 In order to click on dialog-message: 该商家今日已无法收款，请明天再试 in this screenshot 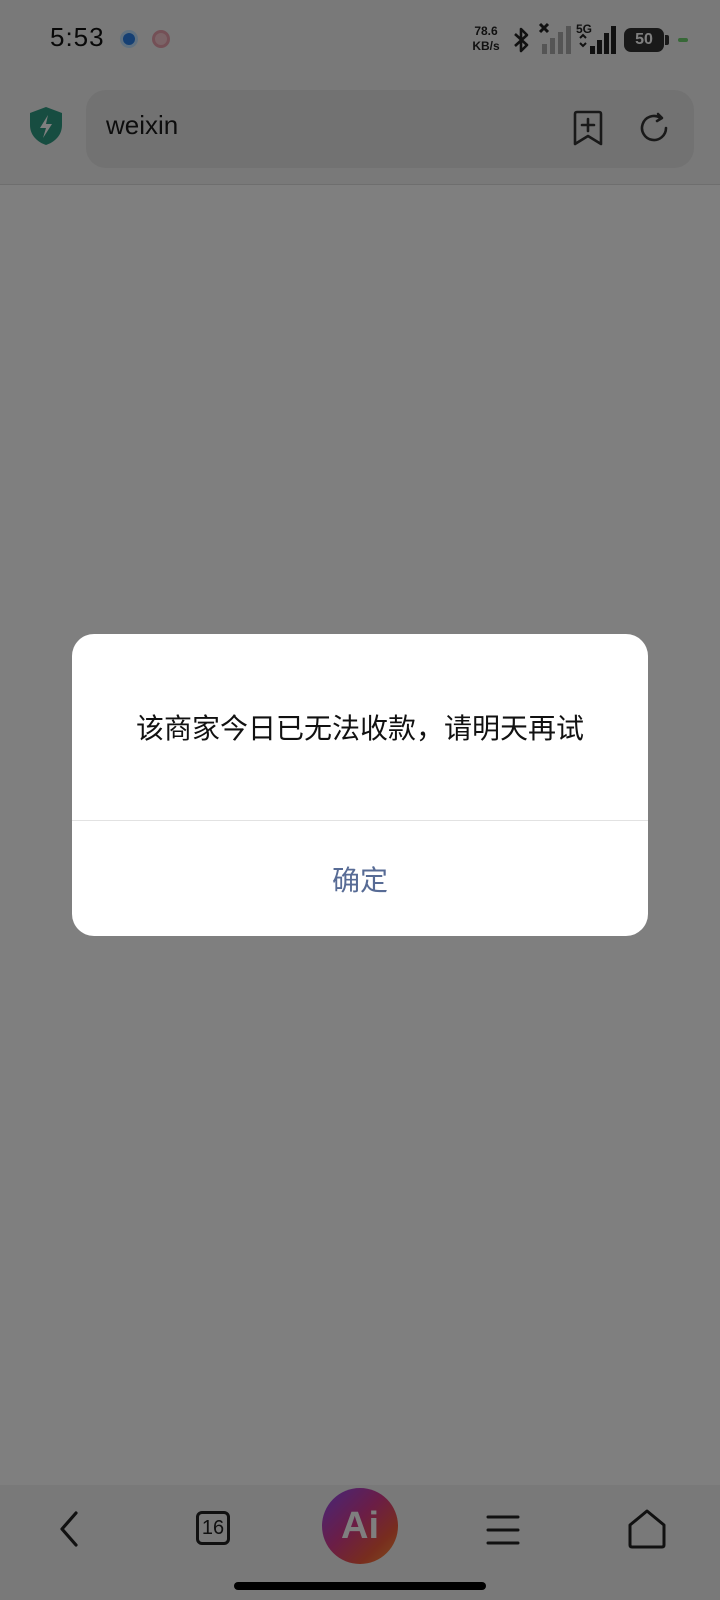, I will do `click(359, 728)`.